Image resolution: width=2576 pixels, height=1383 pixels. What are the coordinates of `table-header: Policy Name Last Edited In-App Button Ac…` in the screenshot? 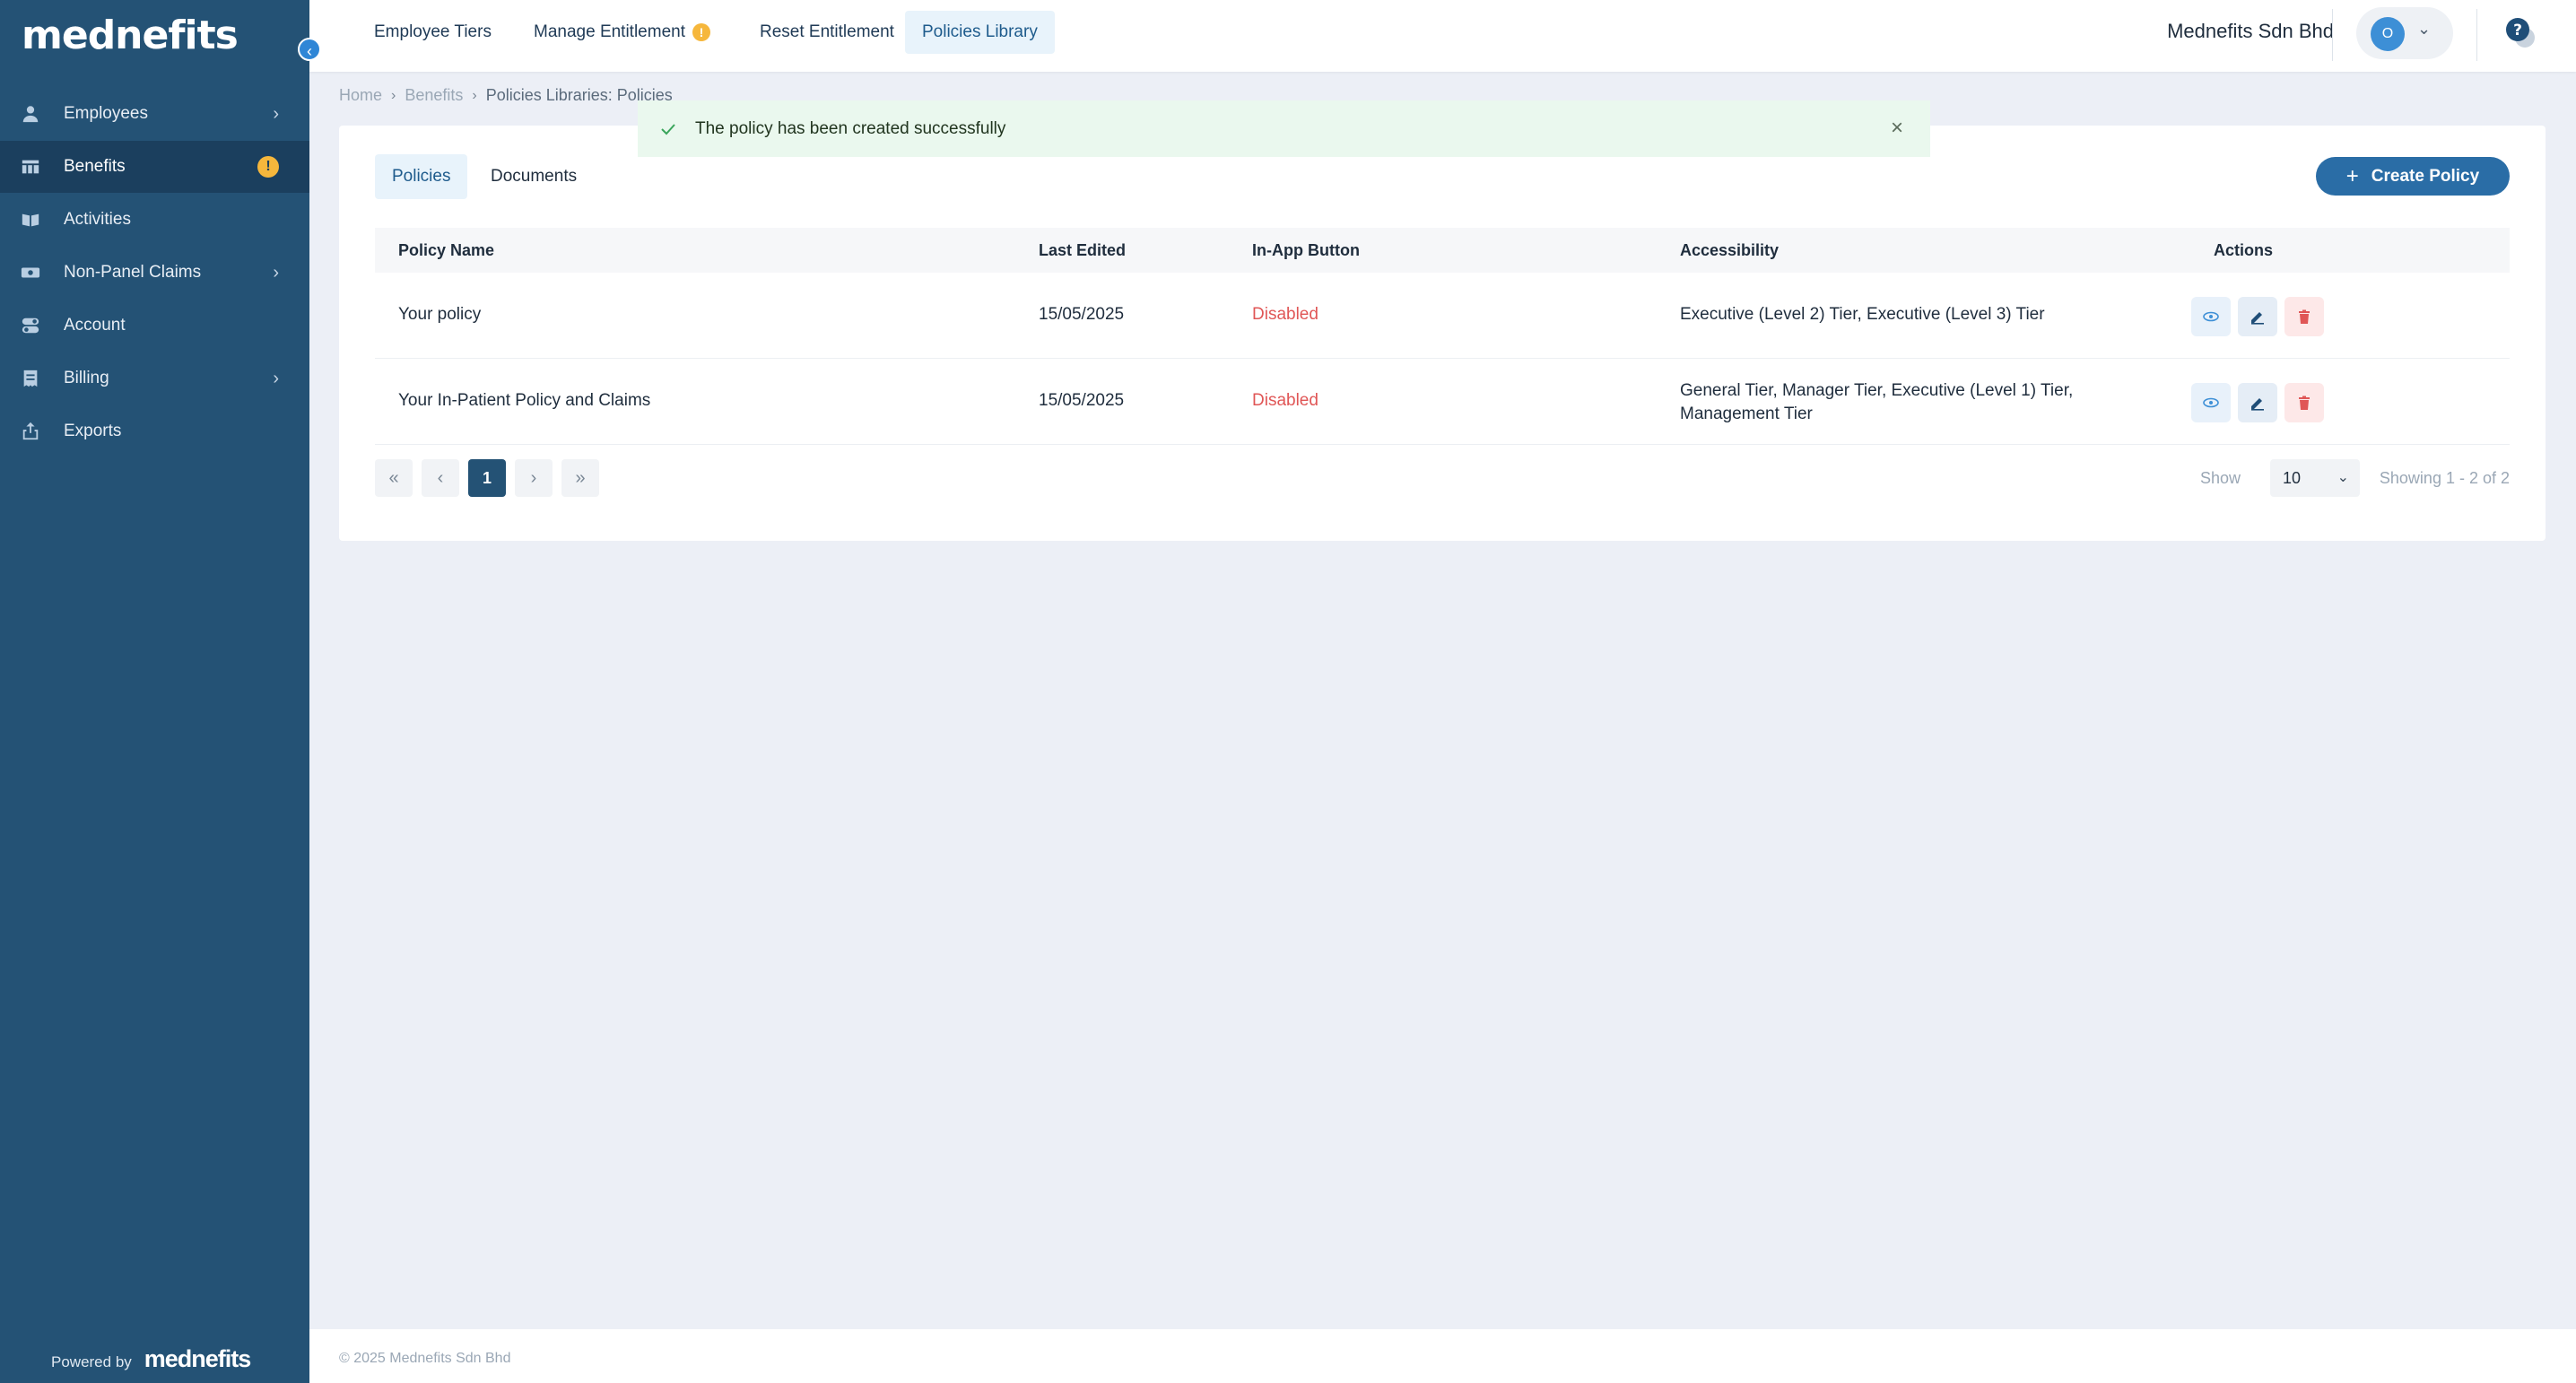 It's located at (1442, 250).